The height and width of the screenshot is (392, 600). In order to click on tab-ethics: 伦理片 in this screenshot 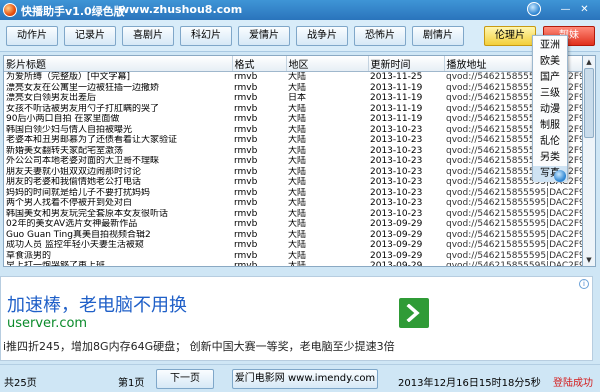, I will do `click(510, 36)`.